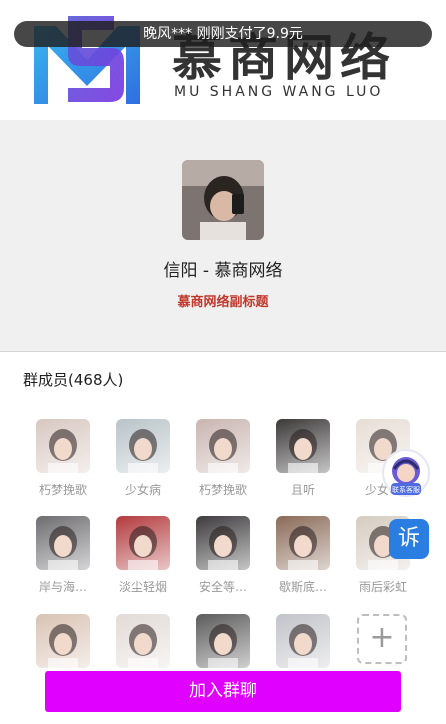  I want to click on member-item: 且听, so click(303, 458).